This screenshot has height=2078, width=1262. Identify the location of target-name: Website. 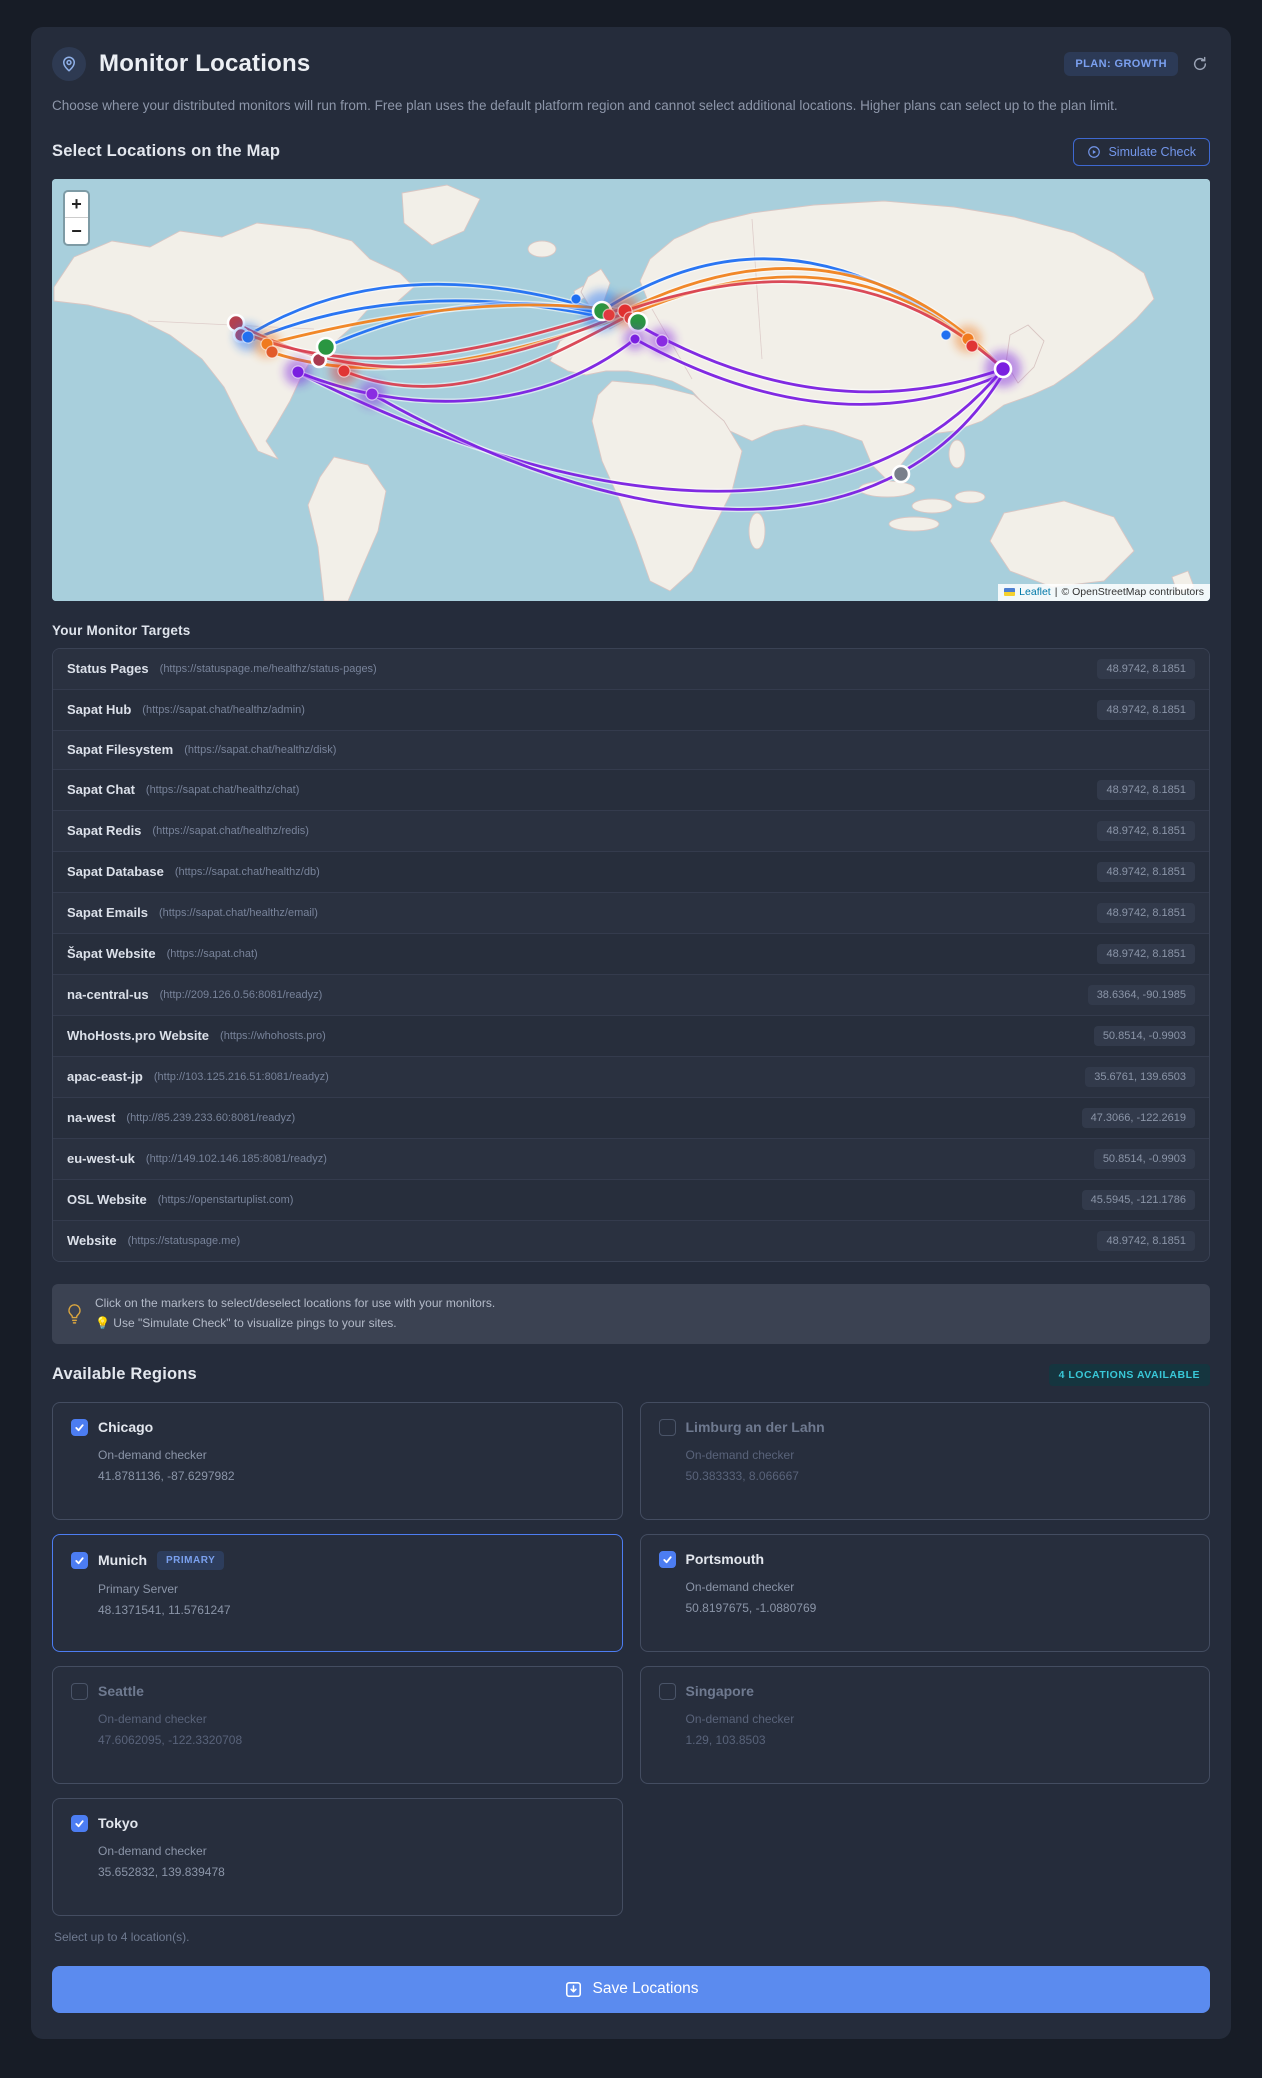
(92, 1241).